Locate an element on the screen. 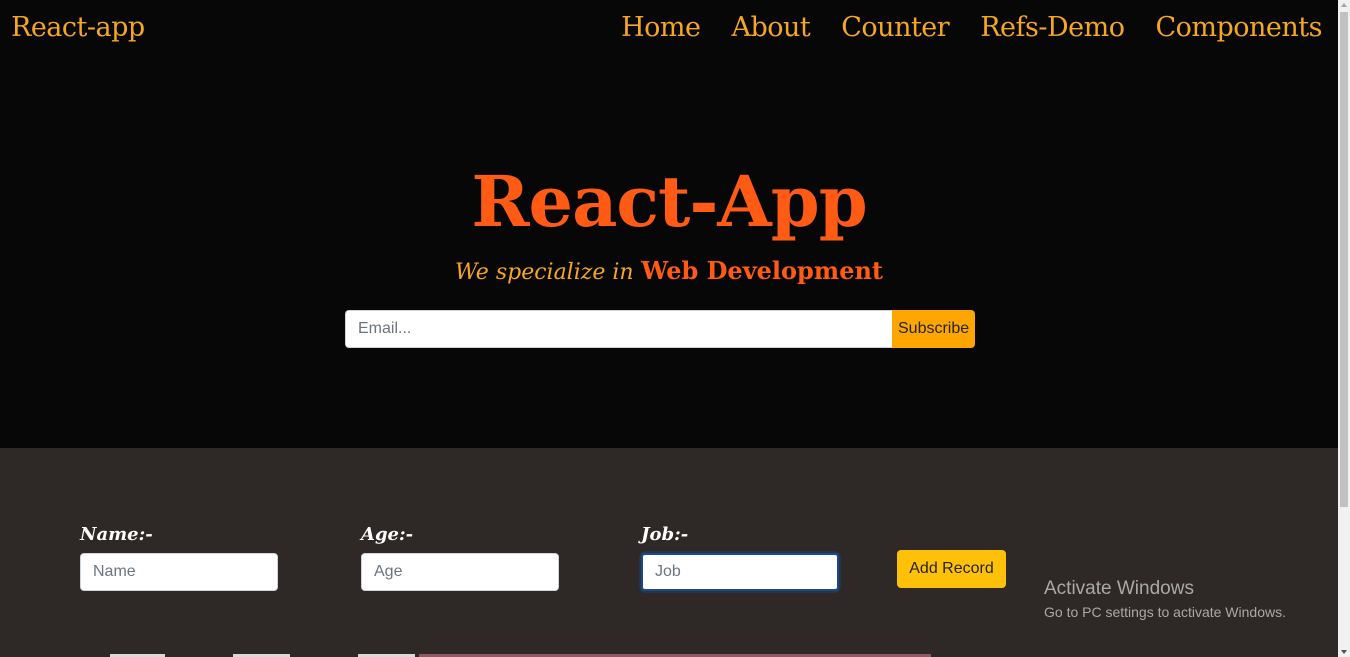 The height and width of the screenshot is (657, 1350). hero-tagline: We specialize in Web Development is located at coordinates (669, 270).